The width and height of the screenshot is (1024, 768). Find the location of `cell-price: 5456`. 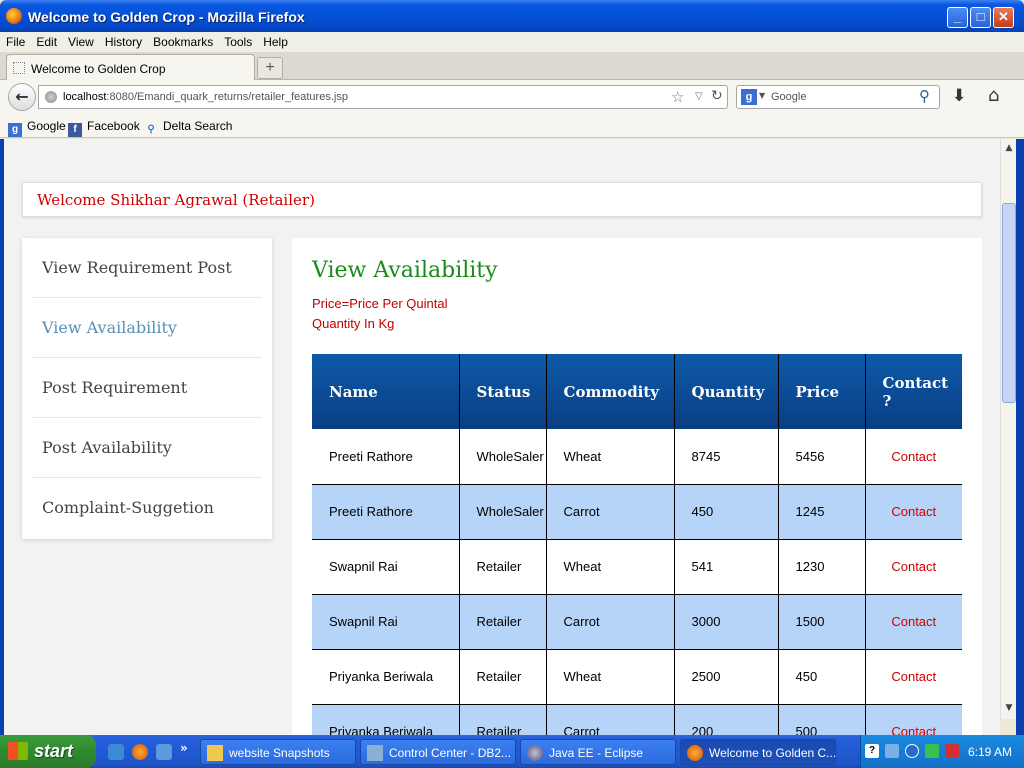

cell-price: 5456 is located at coordinates (822, 457).